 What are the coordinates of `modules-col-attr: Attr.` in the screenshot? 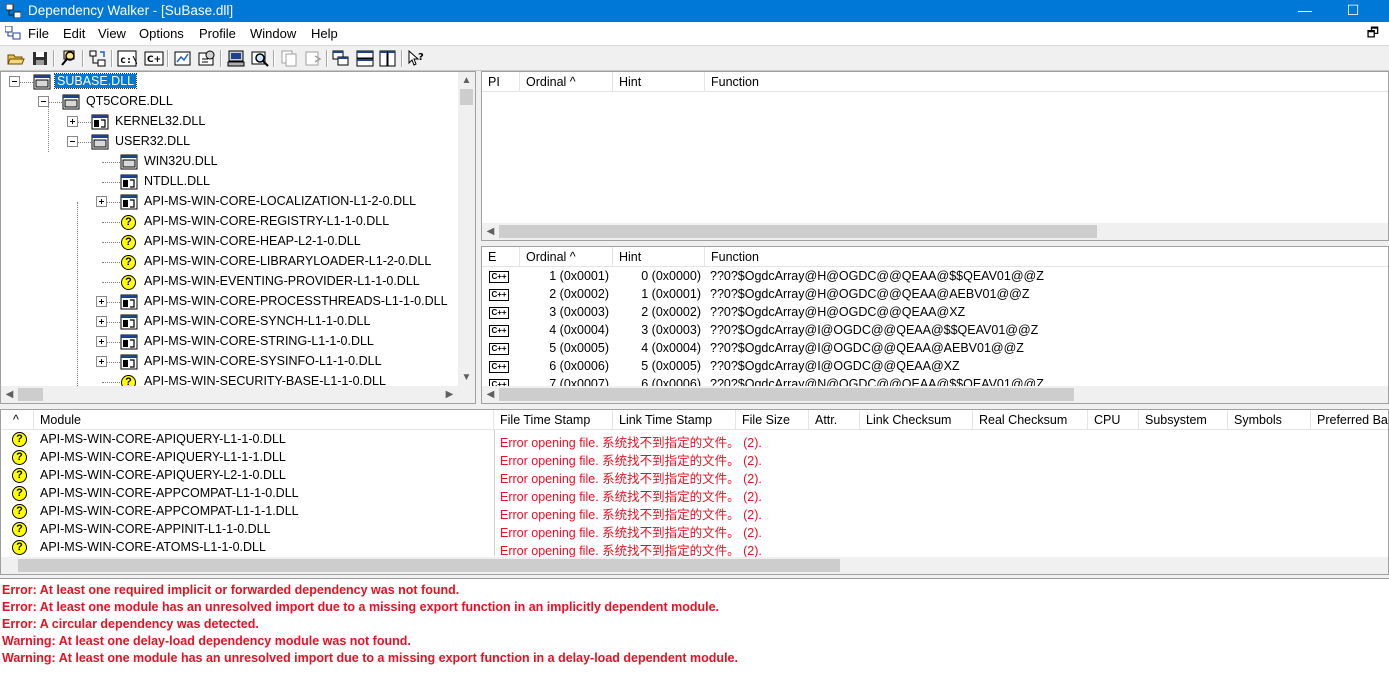 It's located at (834, 420).